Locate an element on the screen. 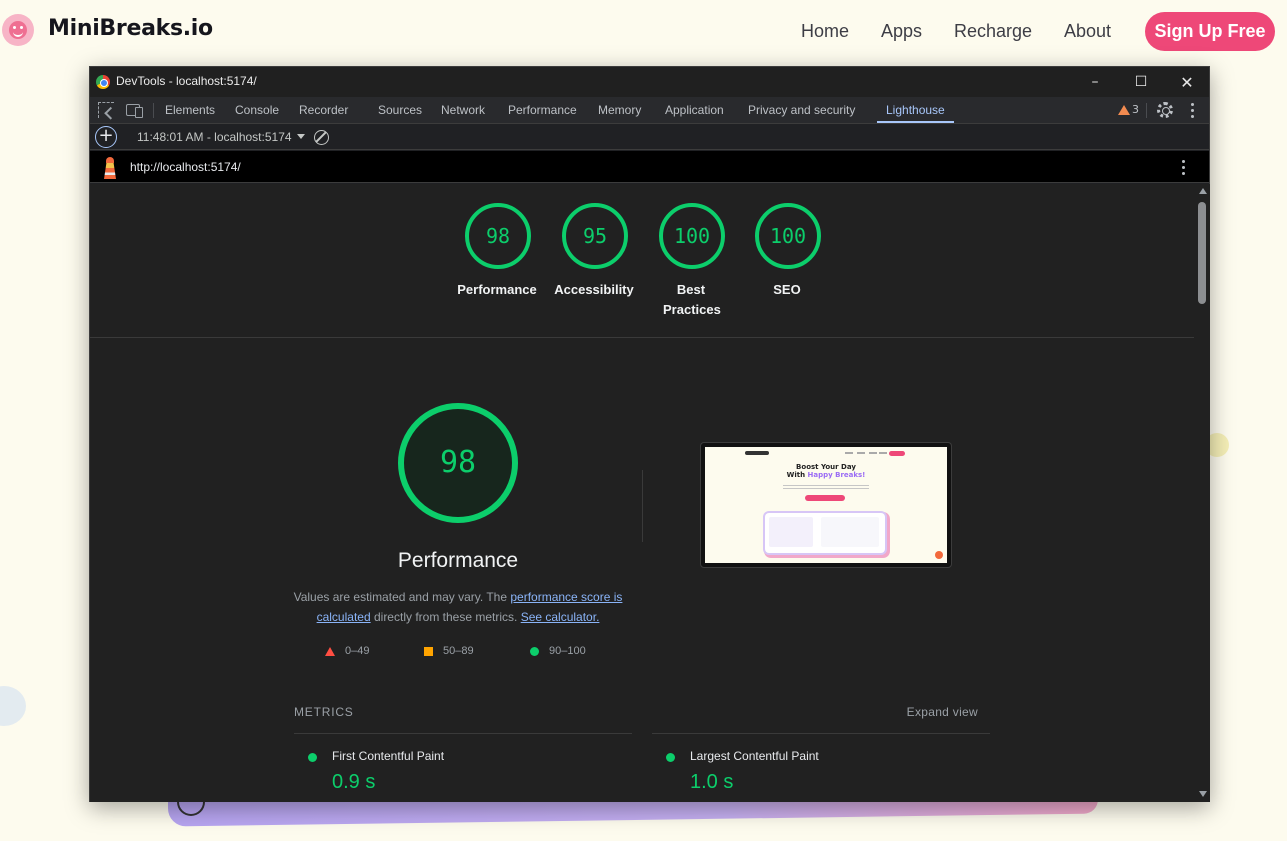 The width and height of the screenshot is (1287, 841). report-selector-value: 11:48:01 AM - localhost:5174 is located at coordinates (214, 137).